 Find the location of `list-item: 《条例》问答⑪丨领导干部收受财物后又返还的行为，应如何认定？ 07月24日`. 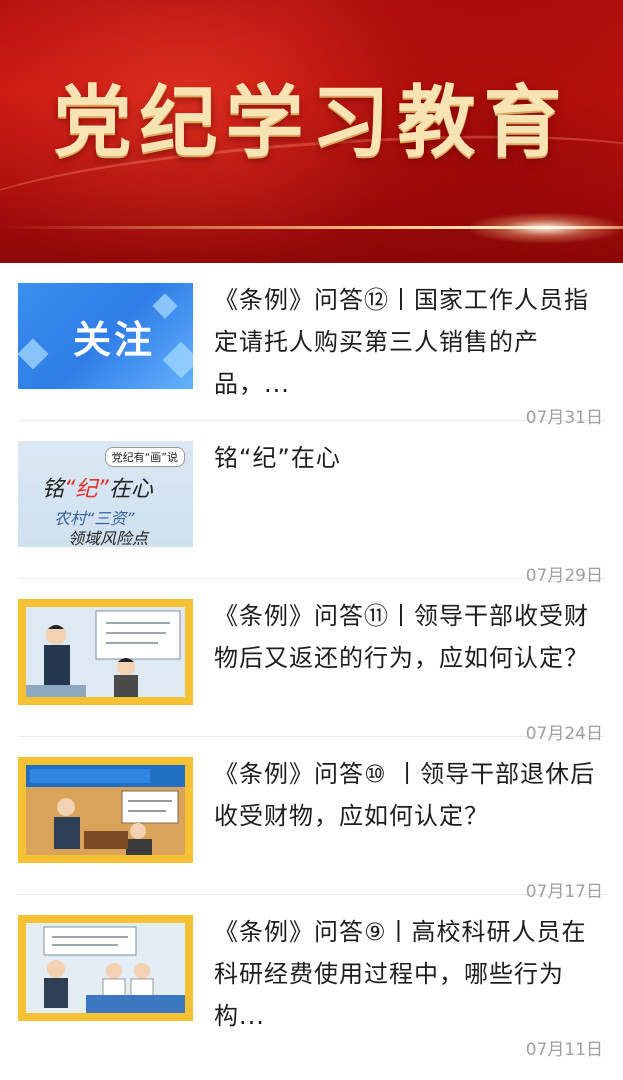

list-item: 《条例》问答⑪丨领导干部收受财物后又返还的行为，应如何认定？ 07月24日 is located at coordinates (311, 661).